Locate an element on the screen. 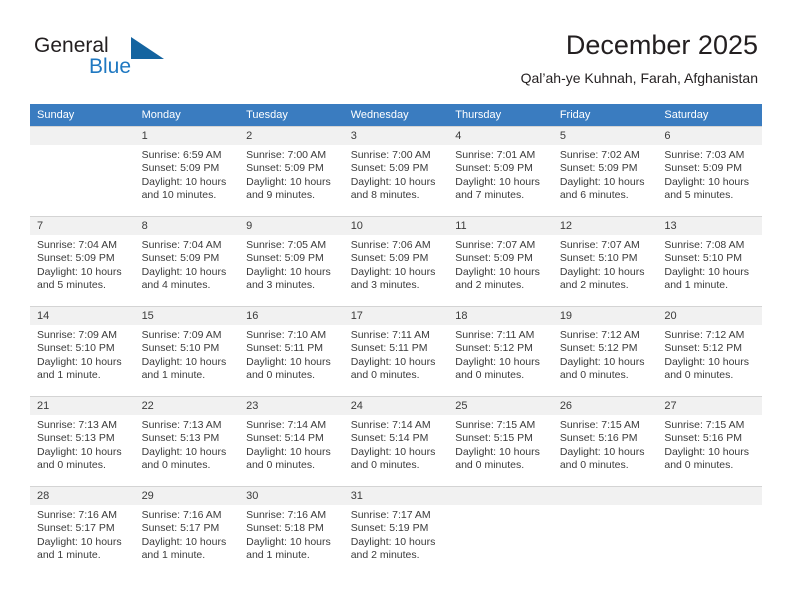 The height and width of the screenshot is (612, 792). sunrise-text: Sunrise: 7:07 AM is located at coordinates (599, 245).